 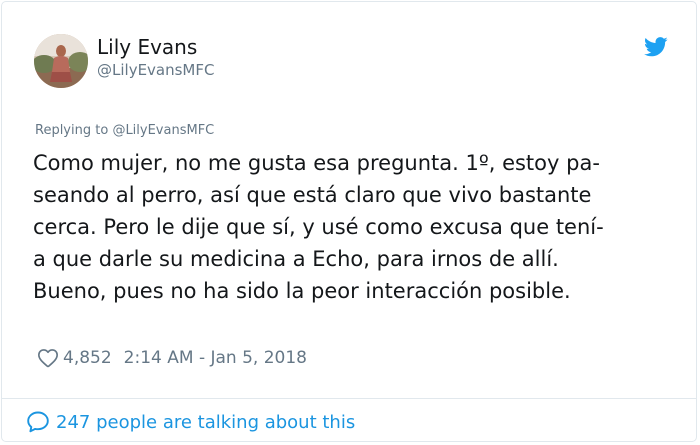 What do you see at coordinates (215, 358) in the screenshot?
I see `tweet-timestamp: 2:14 AM - Jan 5, 2018` at bounding box center [215, 358].